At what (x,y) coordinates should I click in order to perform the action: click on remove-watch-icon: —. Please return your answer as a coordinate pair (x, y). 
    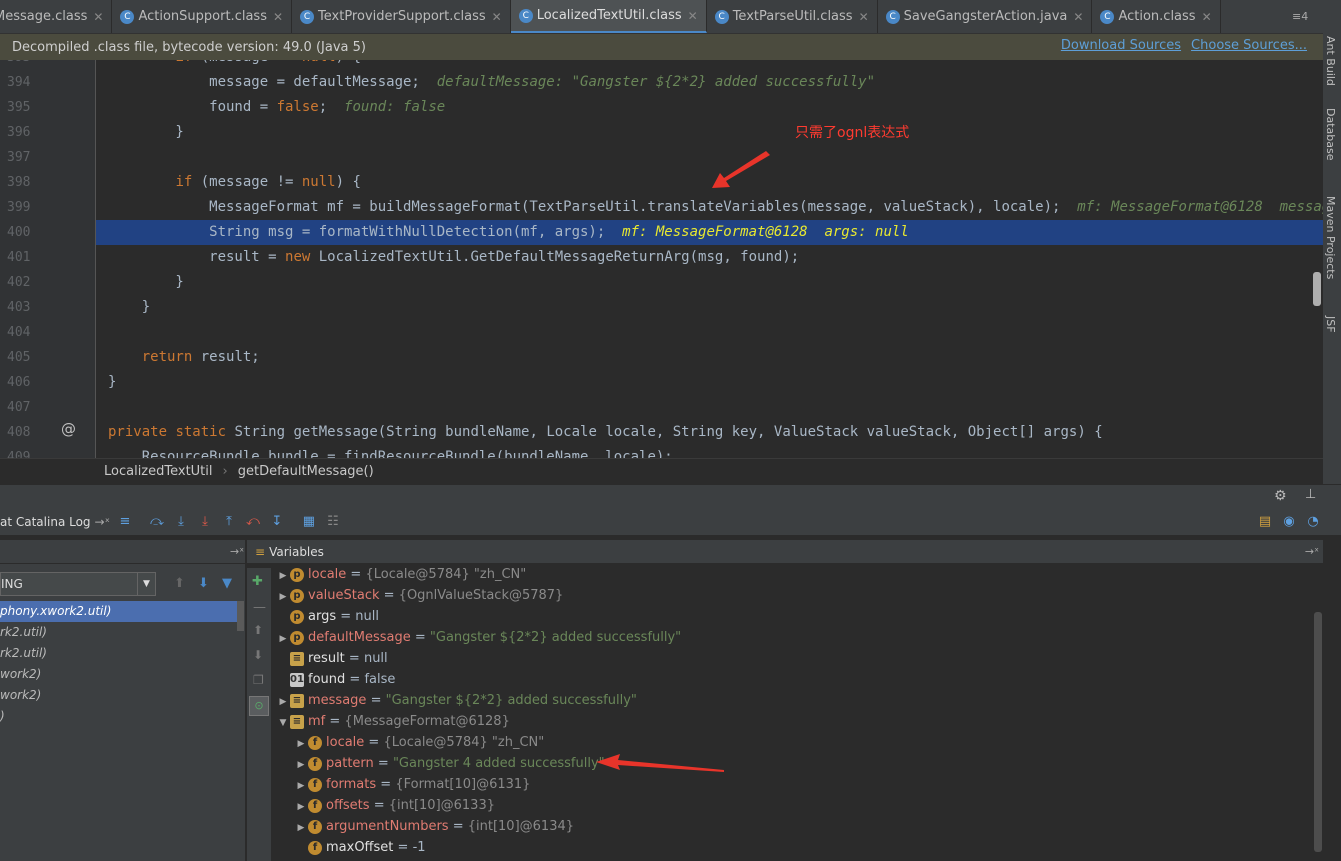
    Looking at the image, I should click on (259, 607).